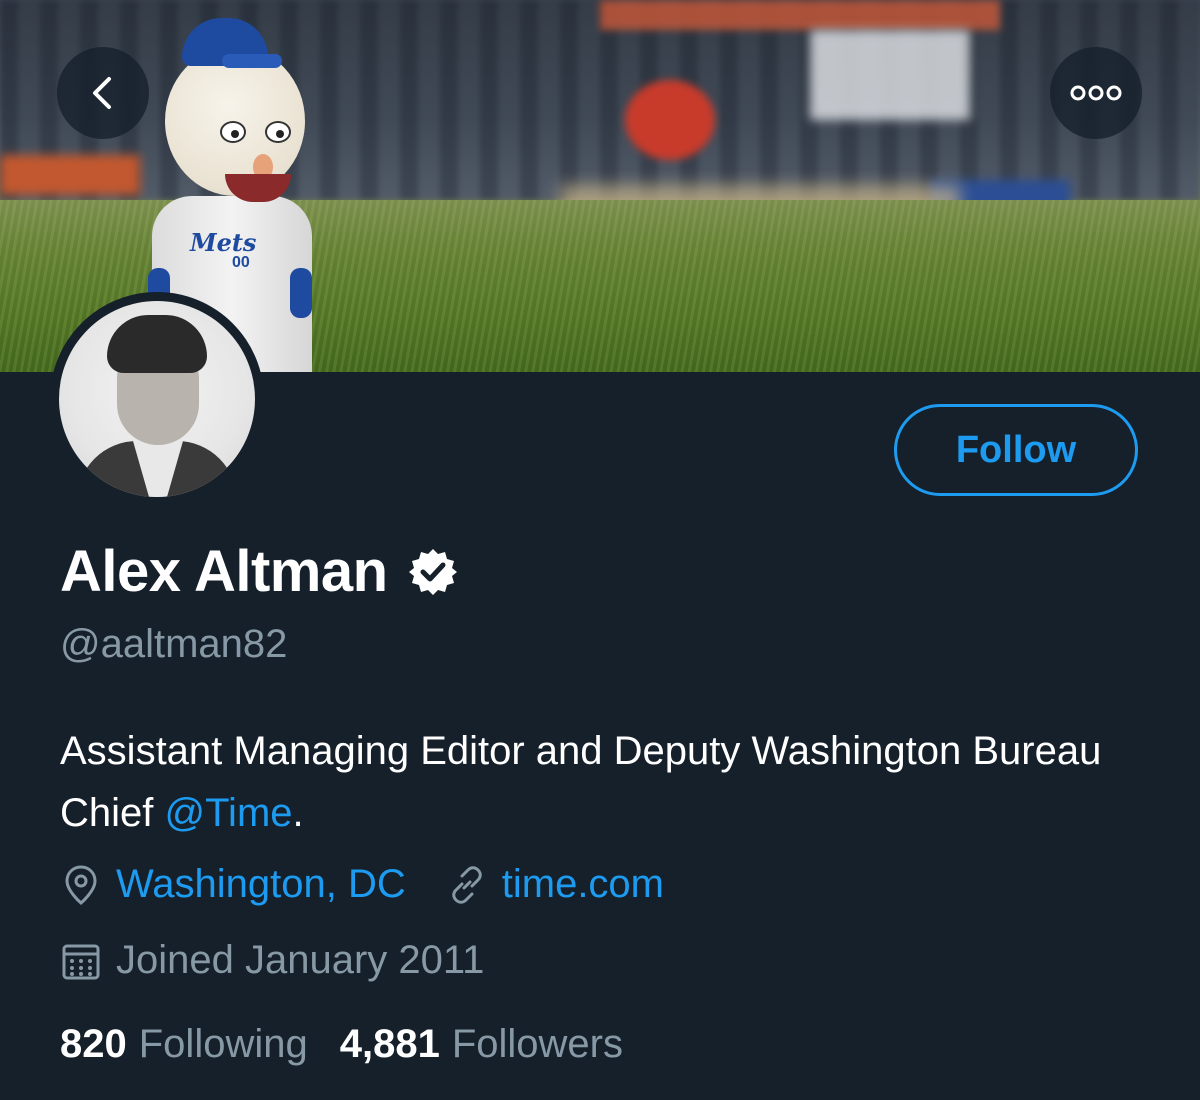  I want to click on more-options-button, so click(1096, 93).